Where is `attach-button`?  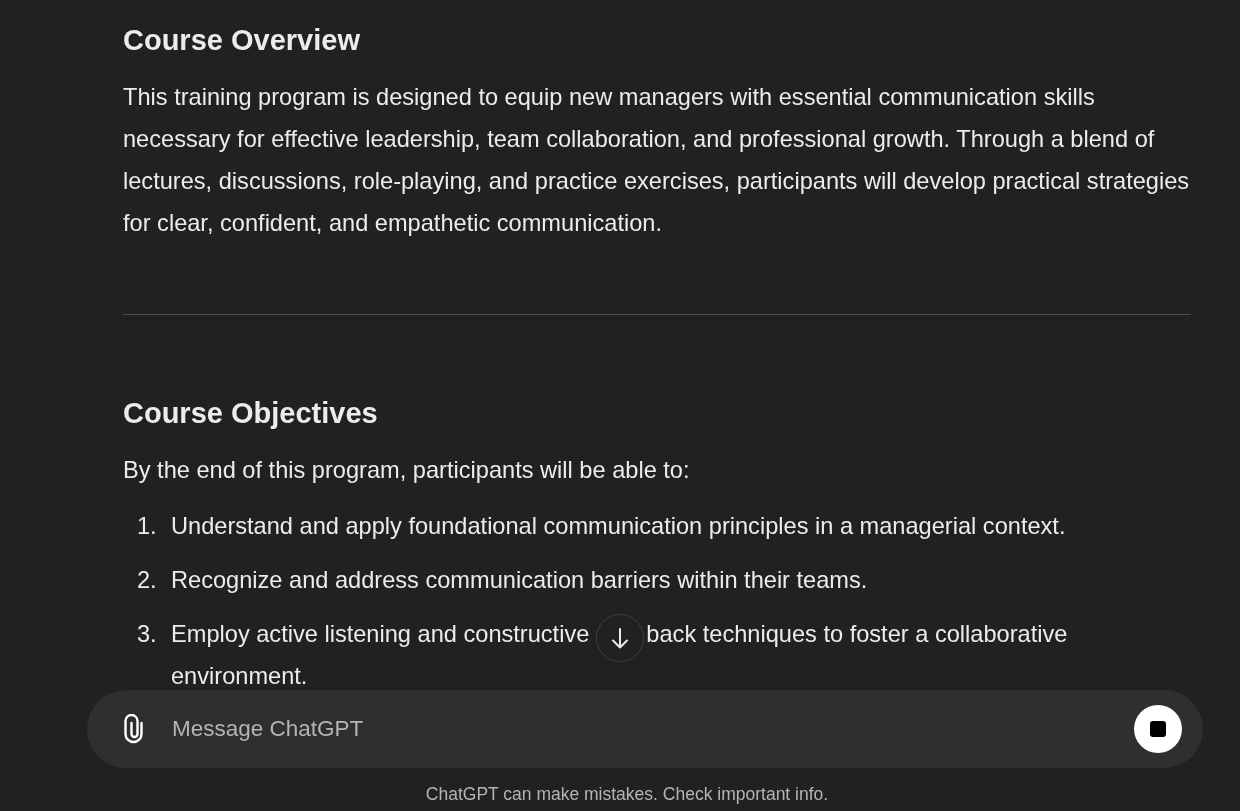 attach-button is located at coordinates (134, 729).